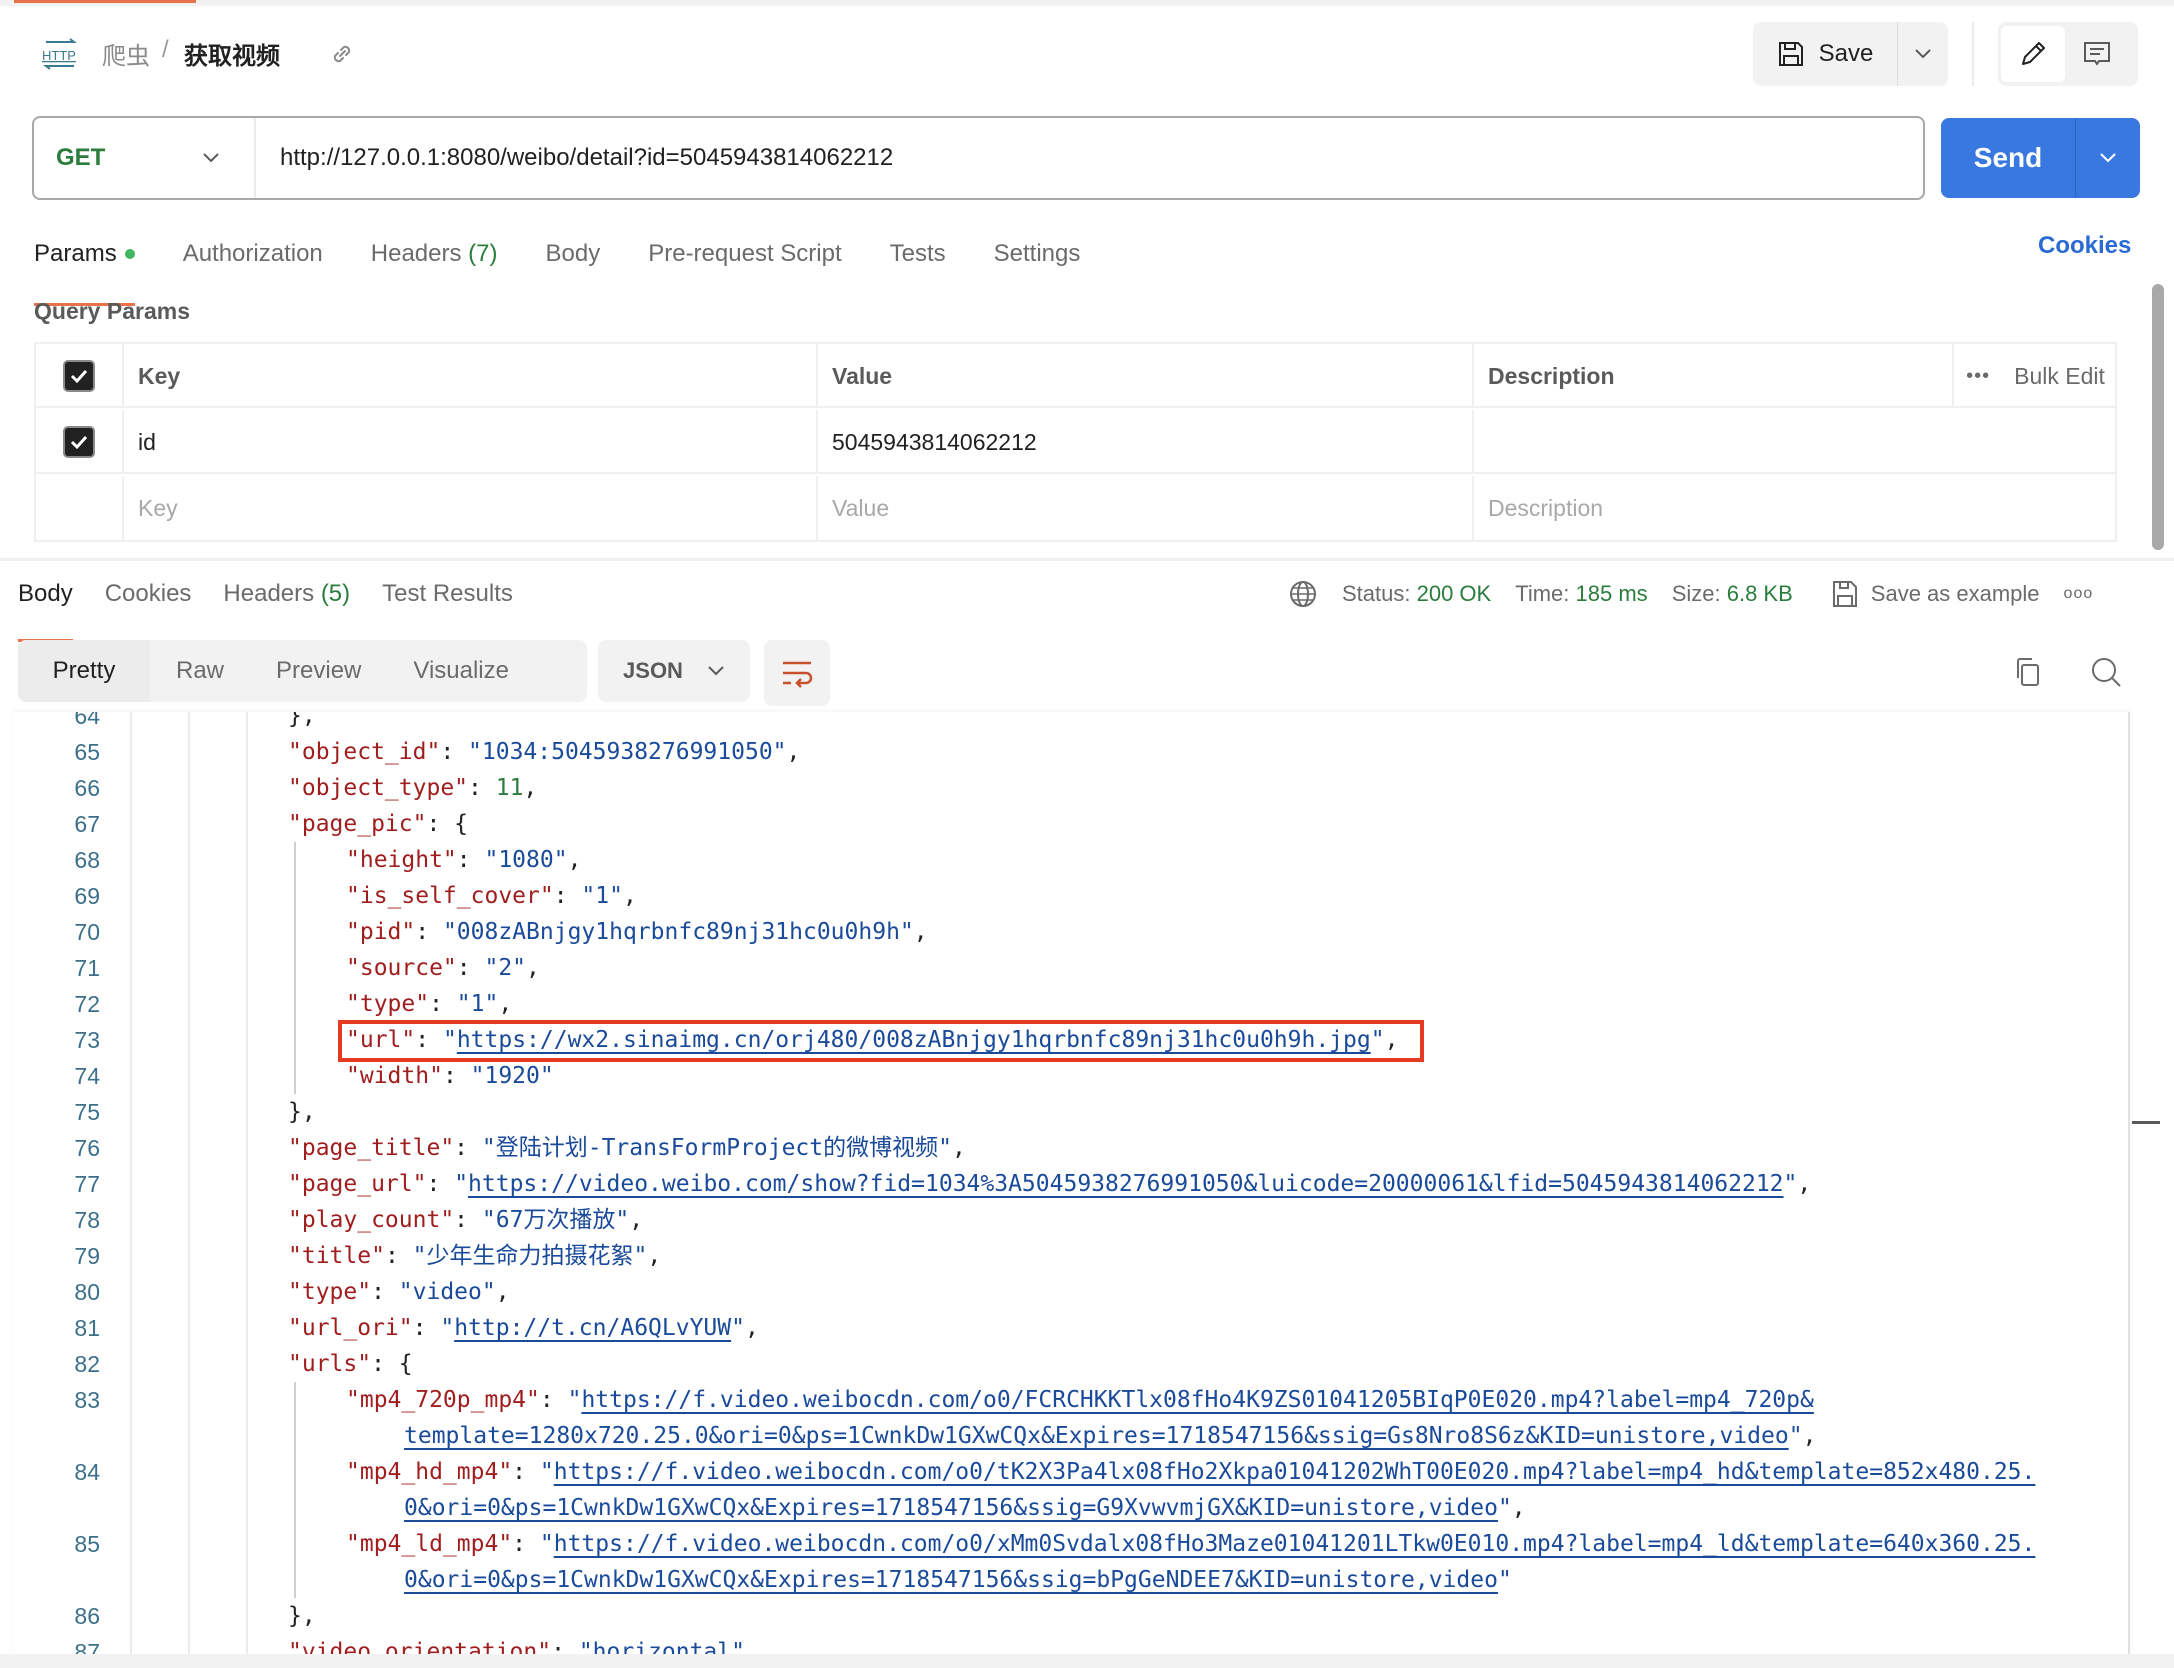 This screenshot has width=2174, height=1668. I want to click on format-select: JSON, so click(674, 671).